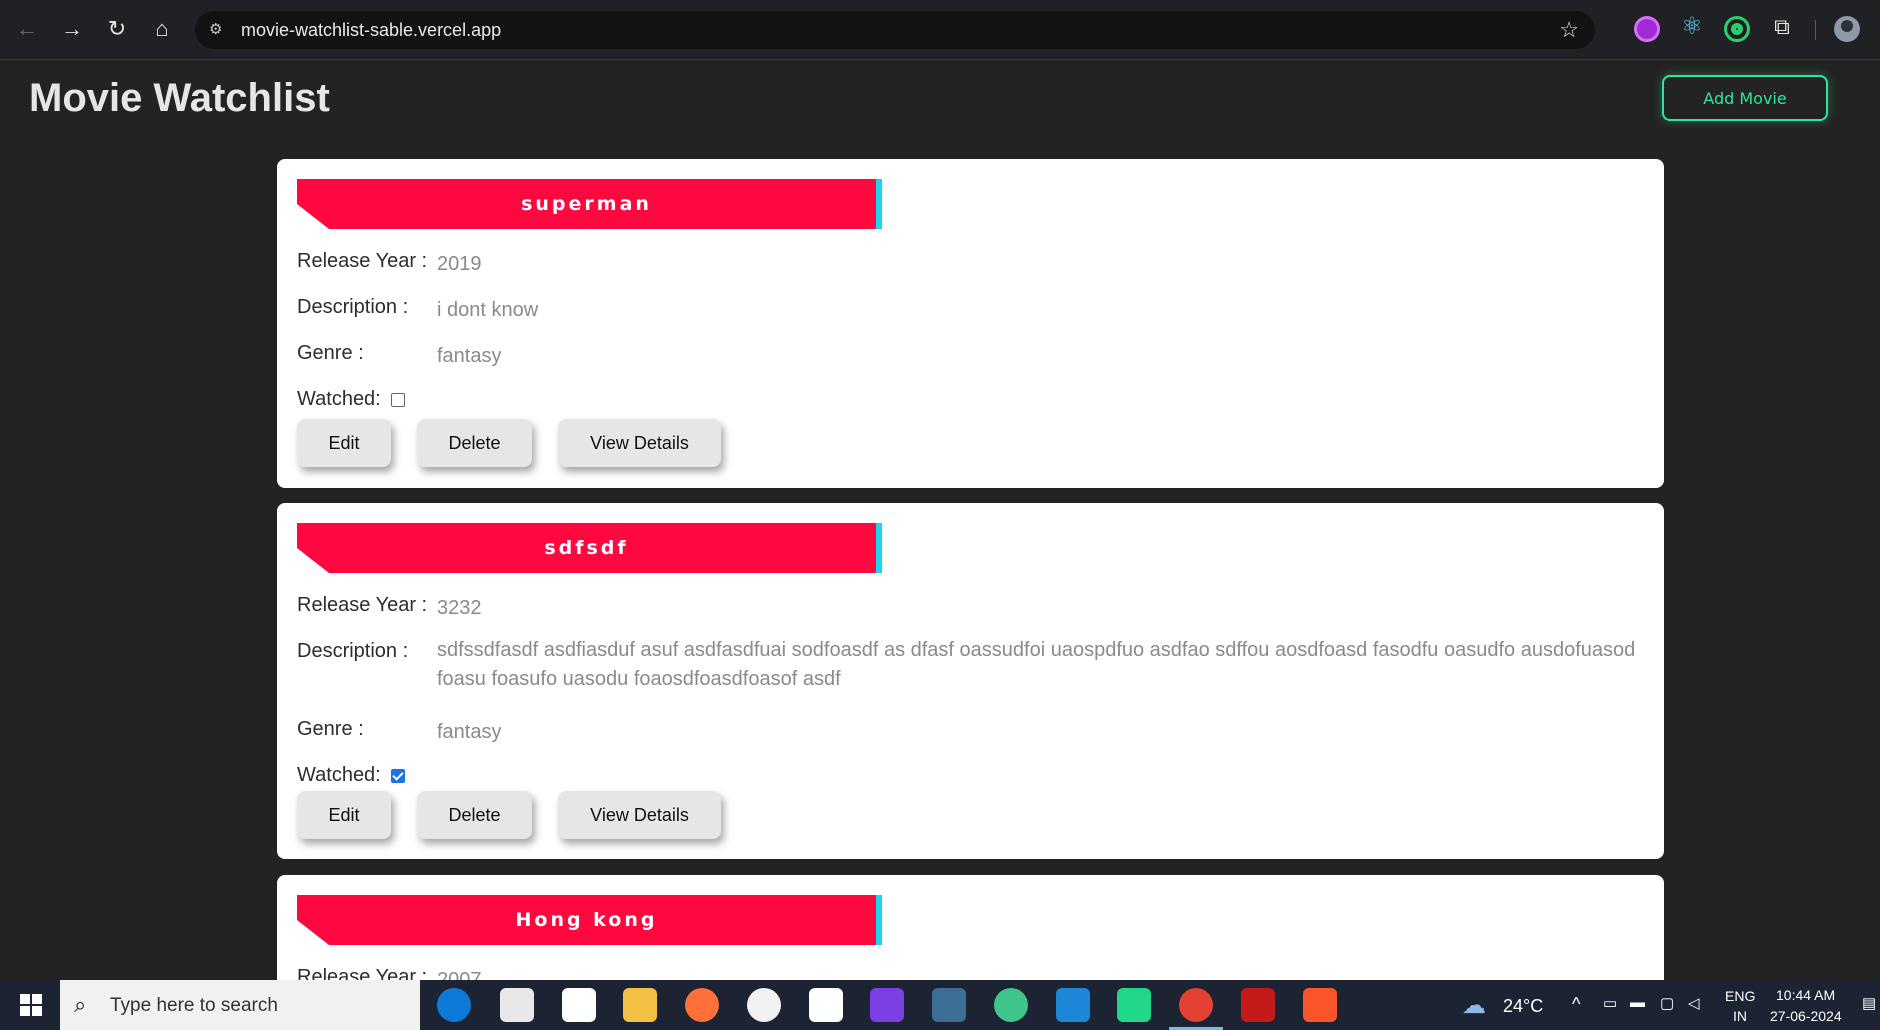 This screenshot has height=1030, width=1880. Describe the element at coordinates (586, 548) in the screenshot. I see `movie-title: sdfsdf` at that location.